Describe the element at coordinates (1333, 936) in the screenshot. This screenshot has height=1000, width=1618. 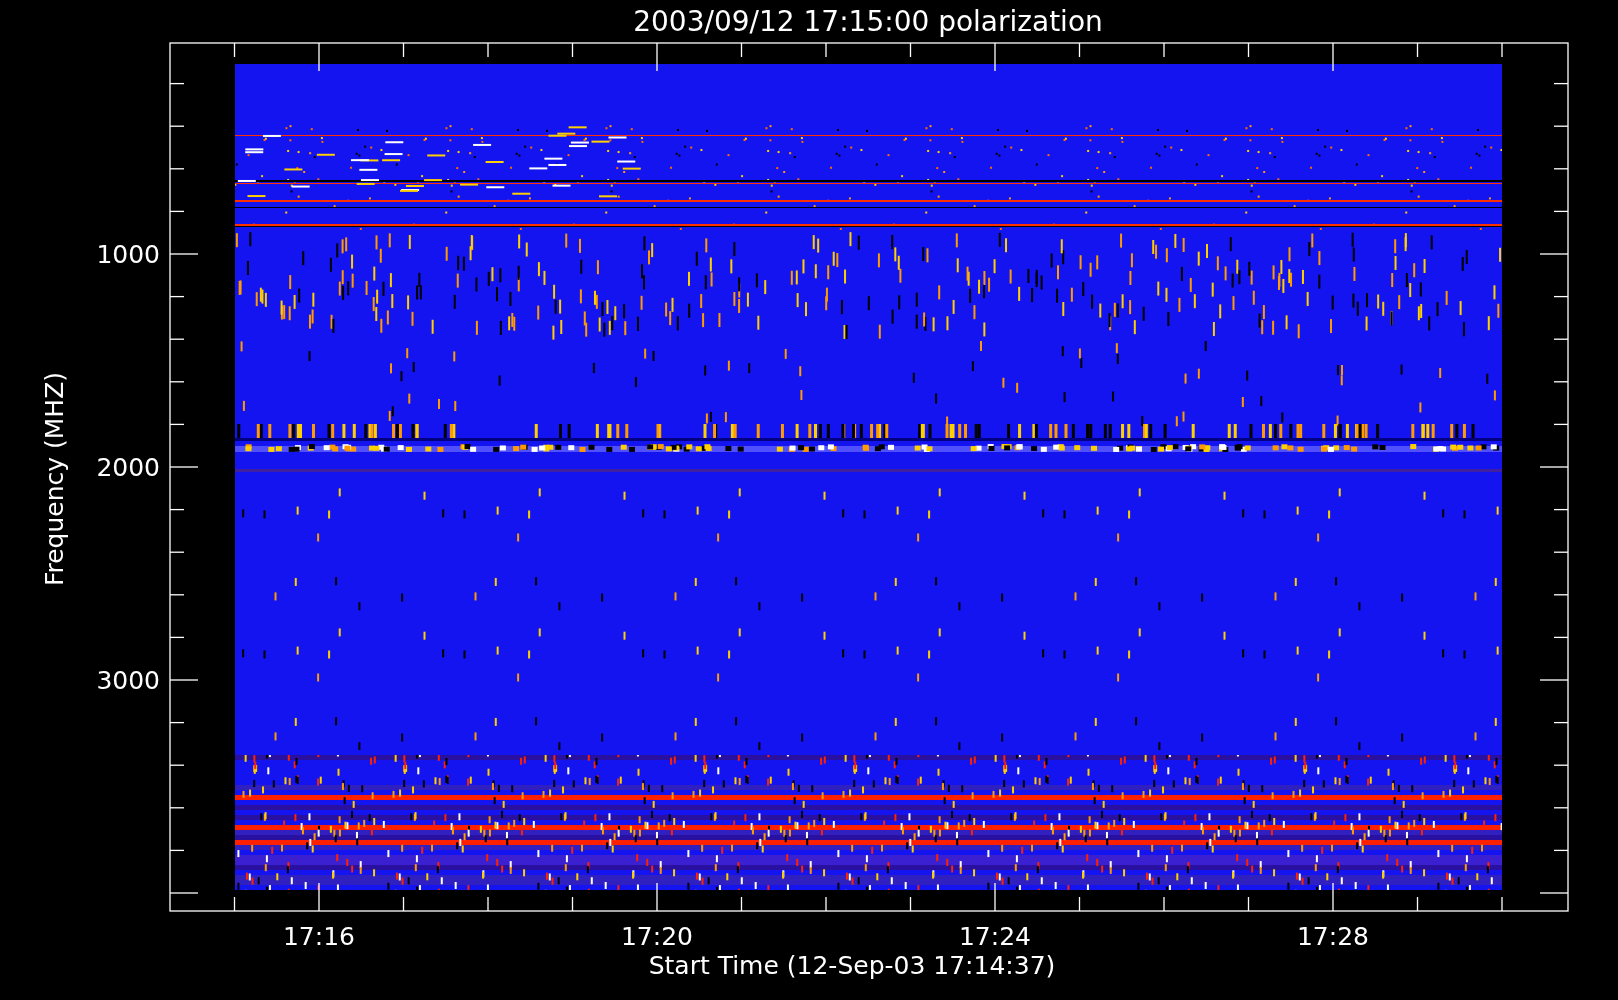
I see `tick-label: 17:28` at that location.